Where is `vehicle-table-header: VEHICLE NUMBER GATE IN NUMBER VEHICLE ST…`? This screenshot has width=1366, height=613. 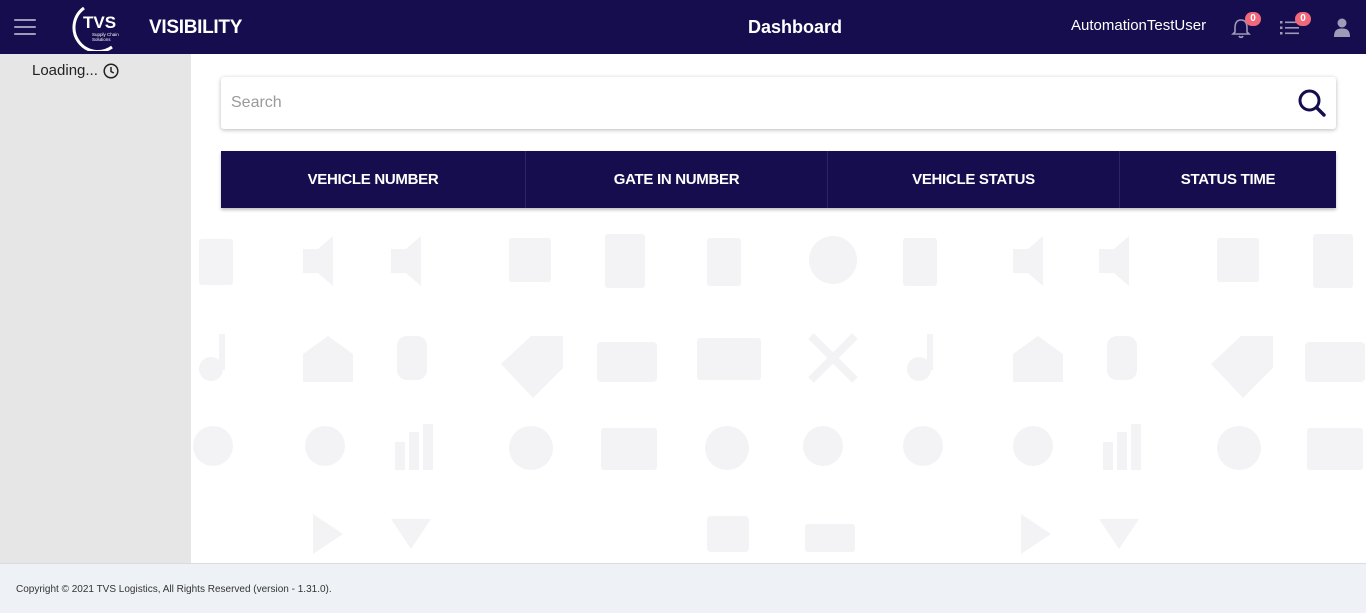 vehicle-table-header: VEHICLE NUMBER GATE IN NUMBER VEHICLE ST… is located at coordinates (778, 179).